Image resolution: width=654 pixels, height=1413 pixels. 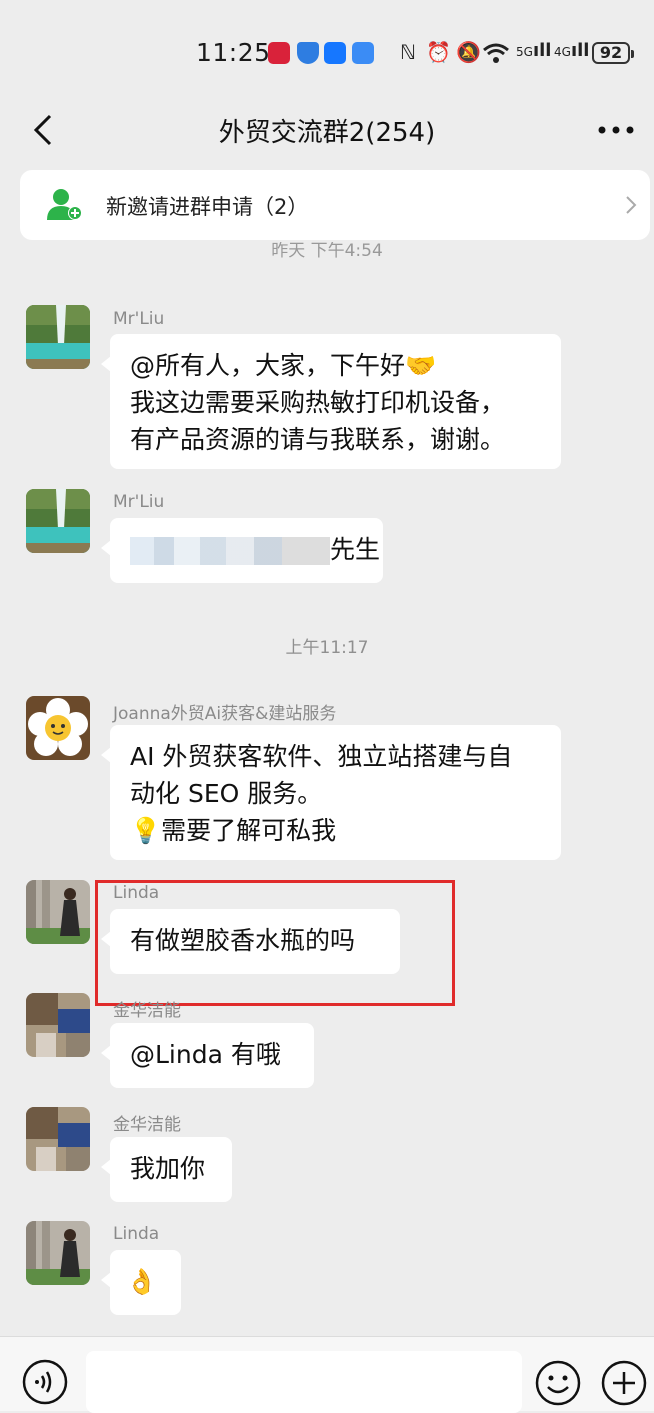 I want to click on timestamp-partial: 昨天 下午4:54, so click(x=327, y=253).